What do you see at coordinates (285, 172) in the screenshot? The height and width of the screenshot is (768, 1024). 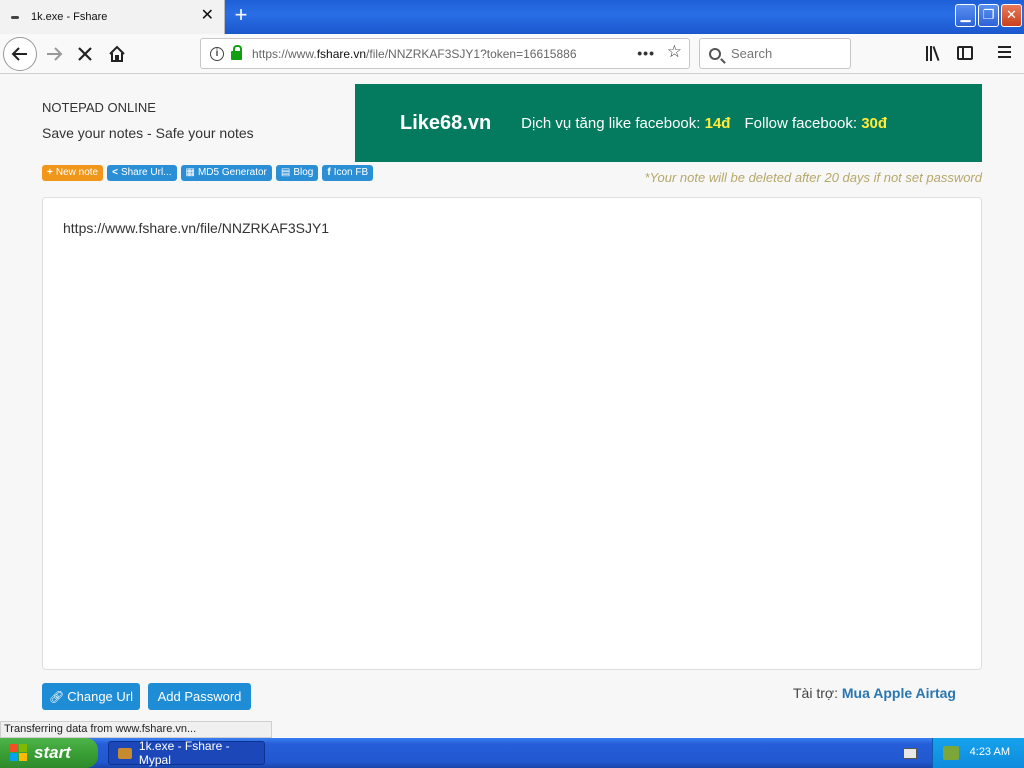 I see `document-icon: ▤` at bounding box center [285, 172].